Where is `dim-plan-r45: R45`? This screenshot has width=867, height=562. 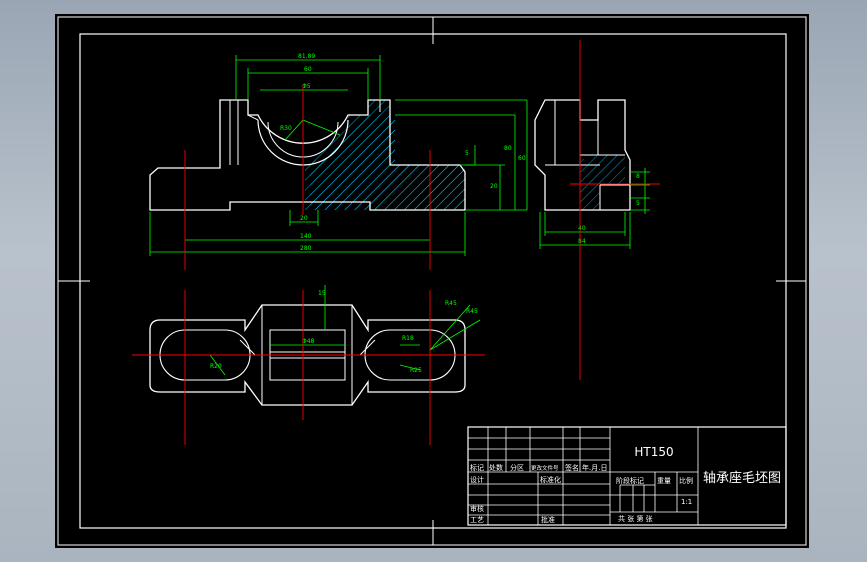
dim-plan-r45: R45 is located at coordinates (451, 303).